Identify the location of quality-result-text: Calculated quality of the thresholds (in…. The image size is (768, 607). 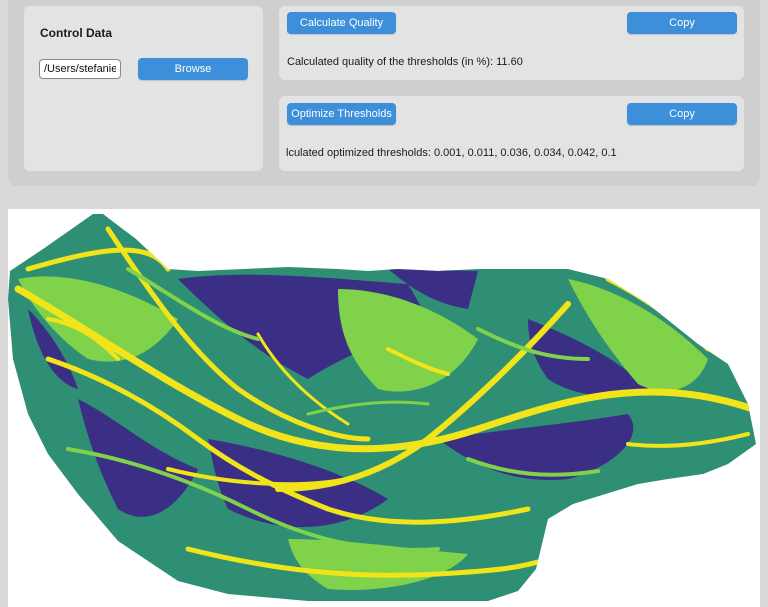
(405, 62).